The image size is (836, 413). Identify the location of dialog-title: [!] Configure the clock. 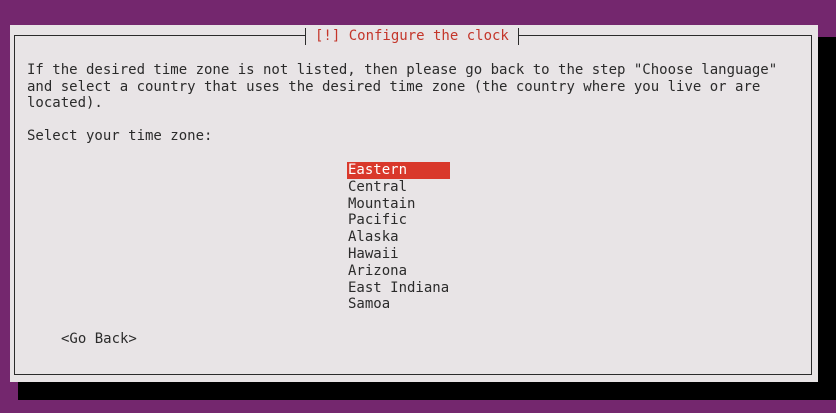
(412, 36).